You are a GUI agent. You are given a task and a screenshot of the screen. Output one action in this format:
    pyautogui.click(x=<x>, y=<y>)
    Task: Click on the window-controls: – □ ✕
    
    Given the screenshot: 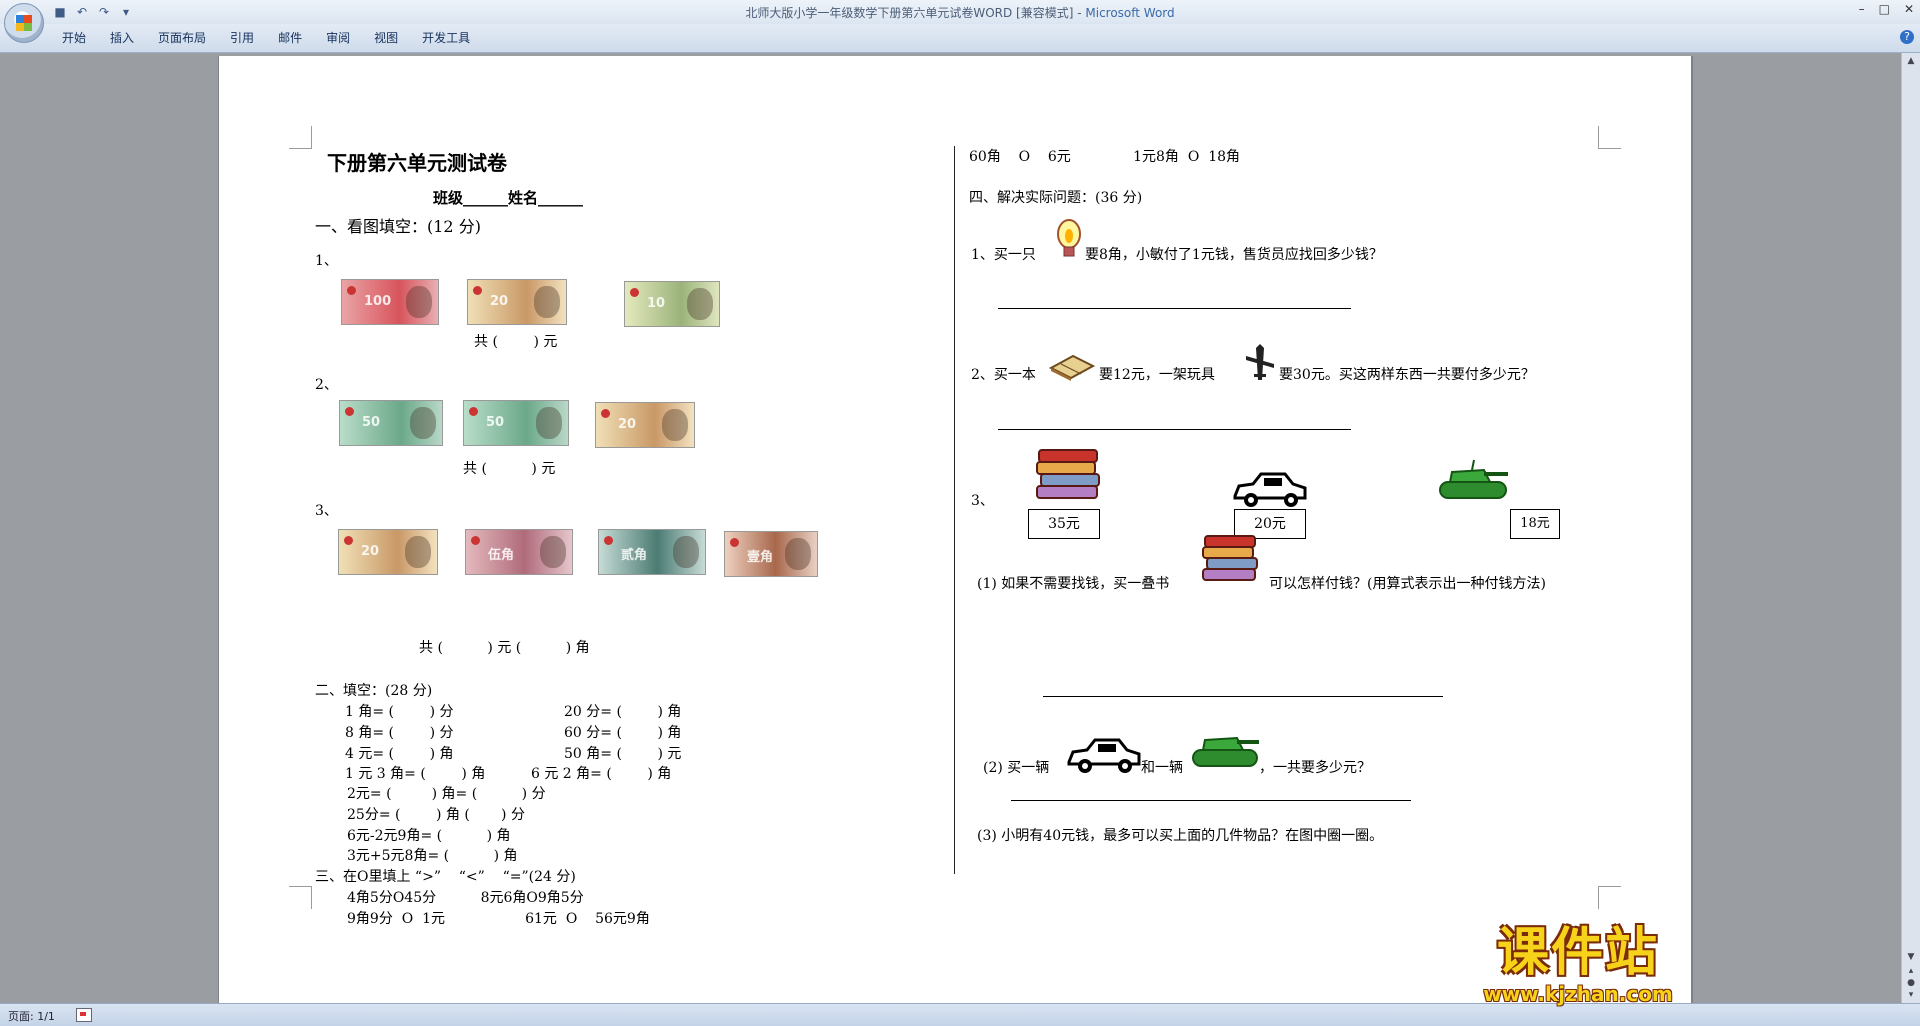 What is the action you would take?
    pyautogui.click(x=1886, y=9)
    